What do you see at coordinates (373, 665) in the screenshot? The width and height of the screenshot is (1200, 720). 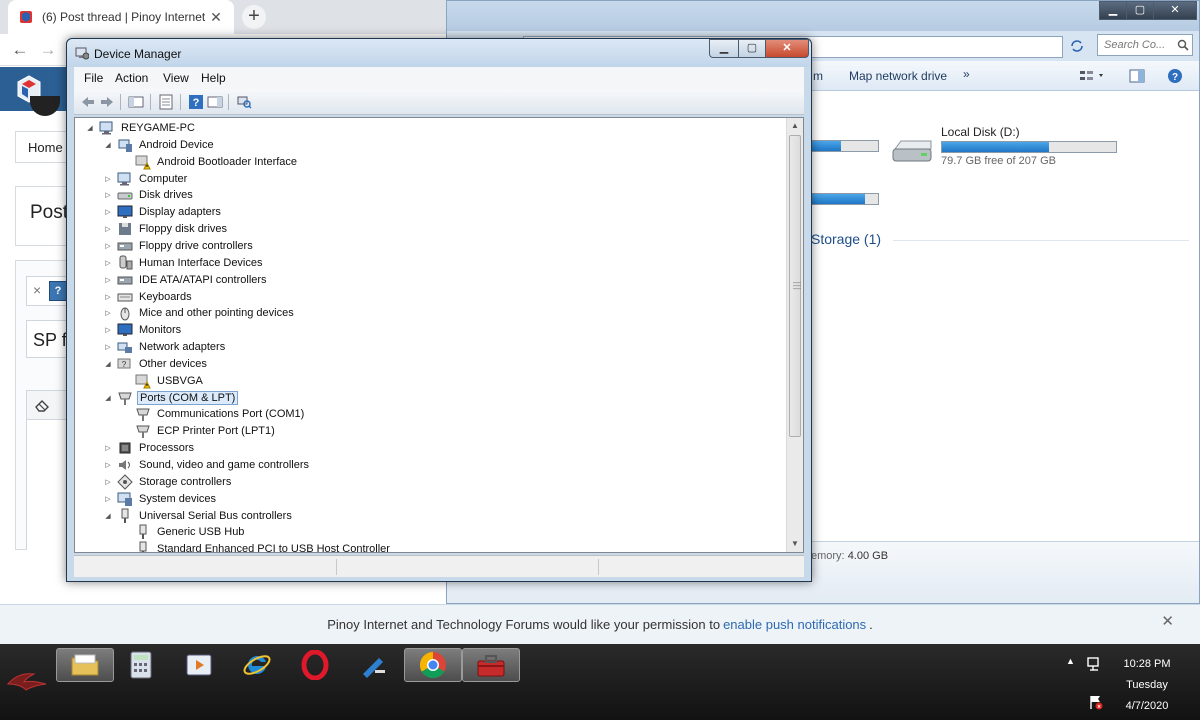 I see `taskbar-sticky-app` at bounding box center [373, 665].